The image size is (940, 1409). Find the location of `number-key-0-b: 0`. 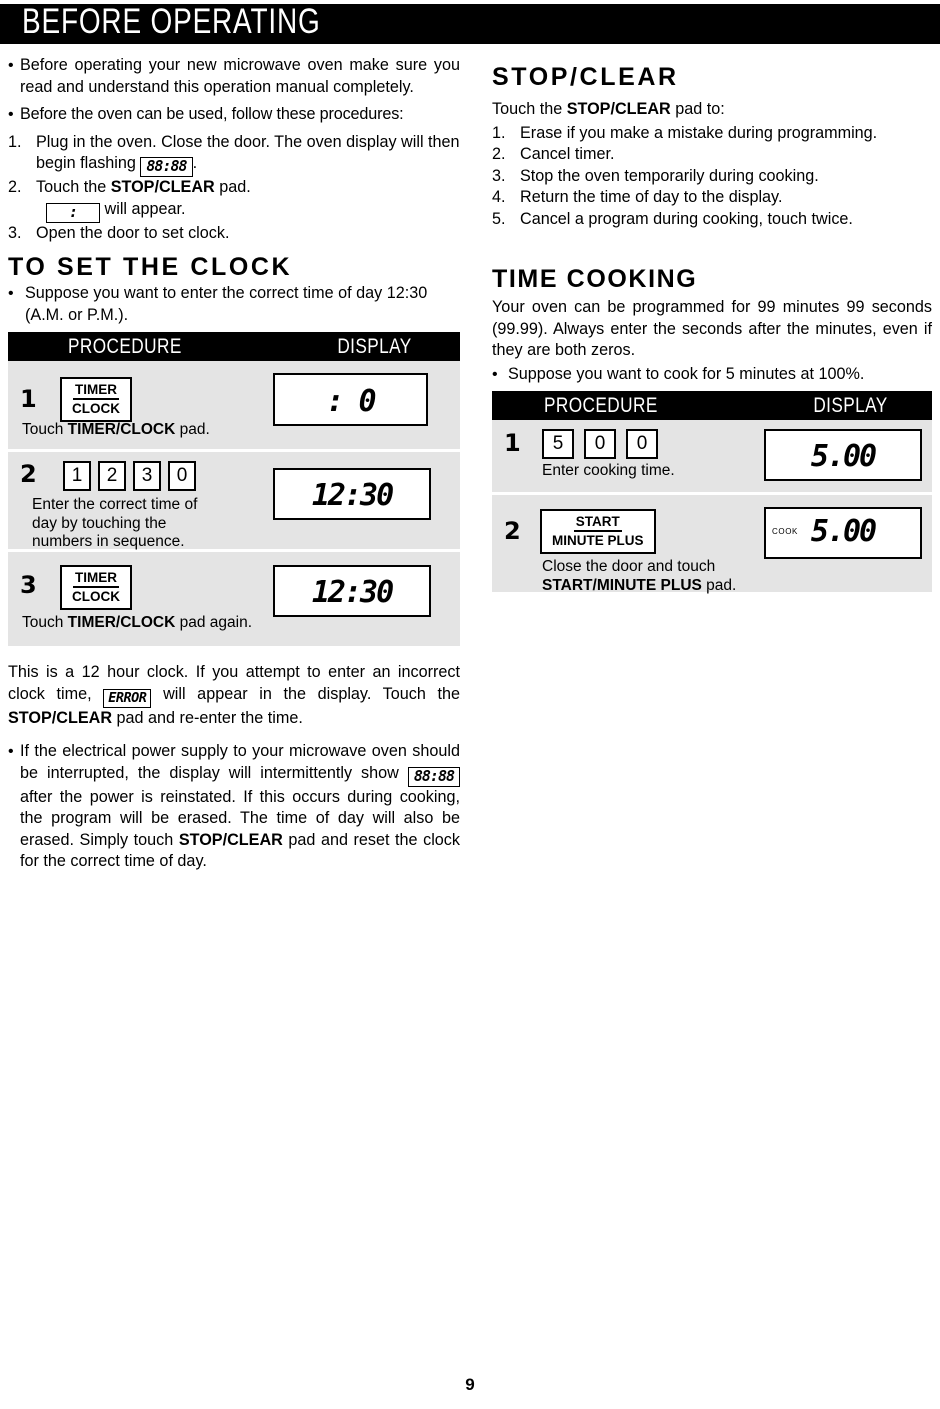

number-key-0-b: 0 is located at coordinates (642, 444).